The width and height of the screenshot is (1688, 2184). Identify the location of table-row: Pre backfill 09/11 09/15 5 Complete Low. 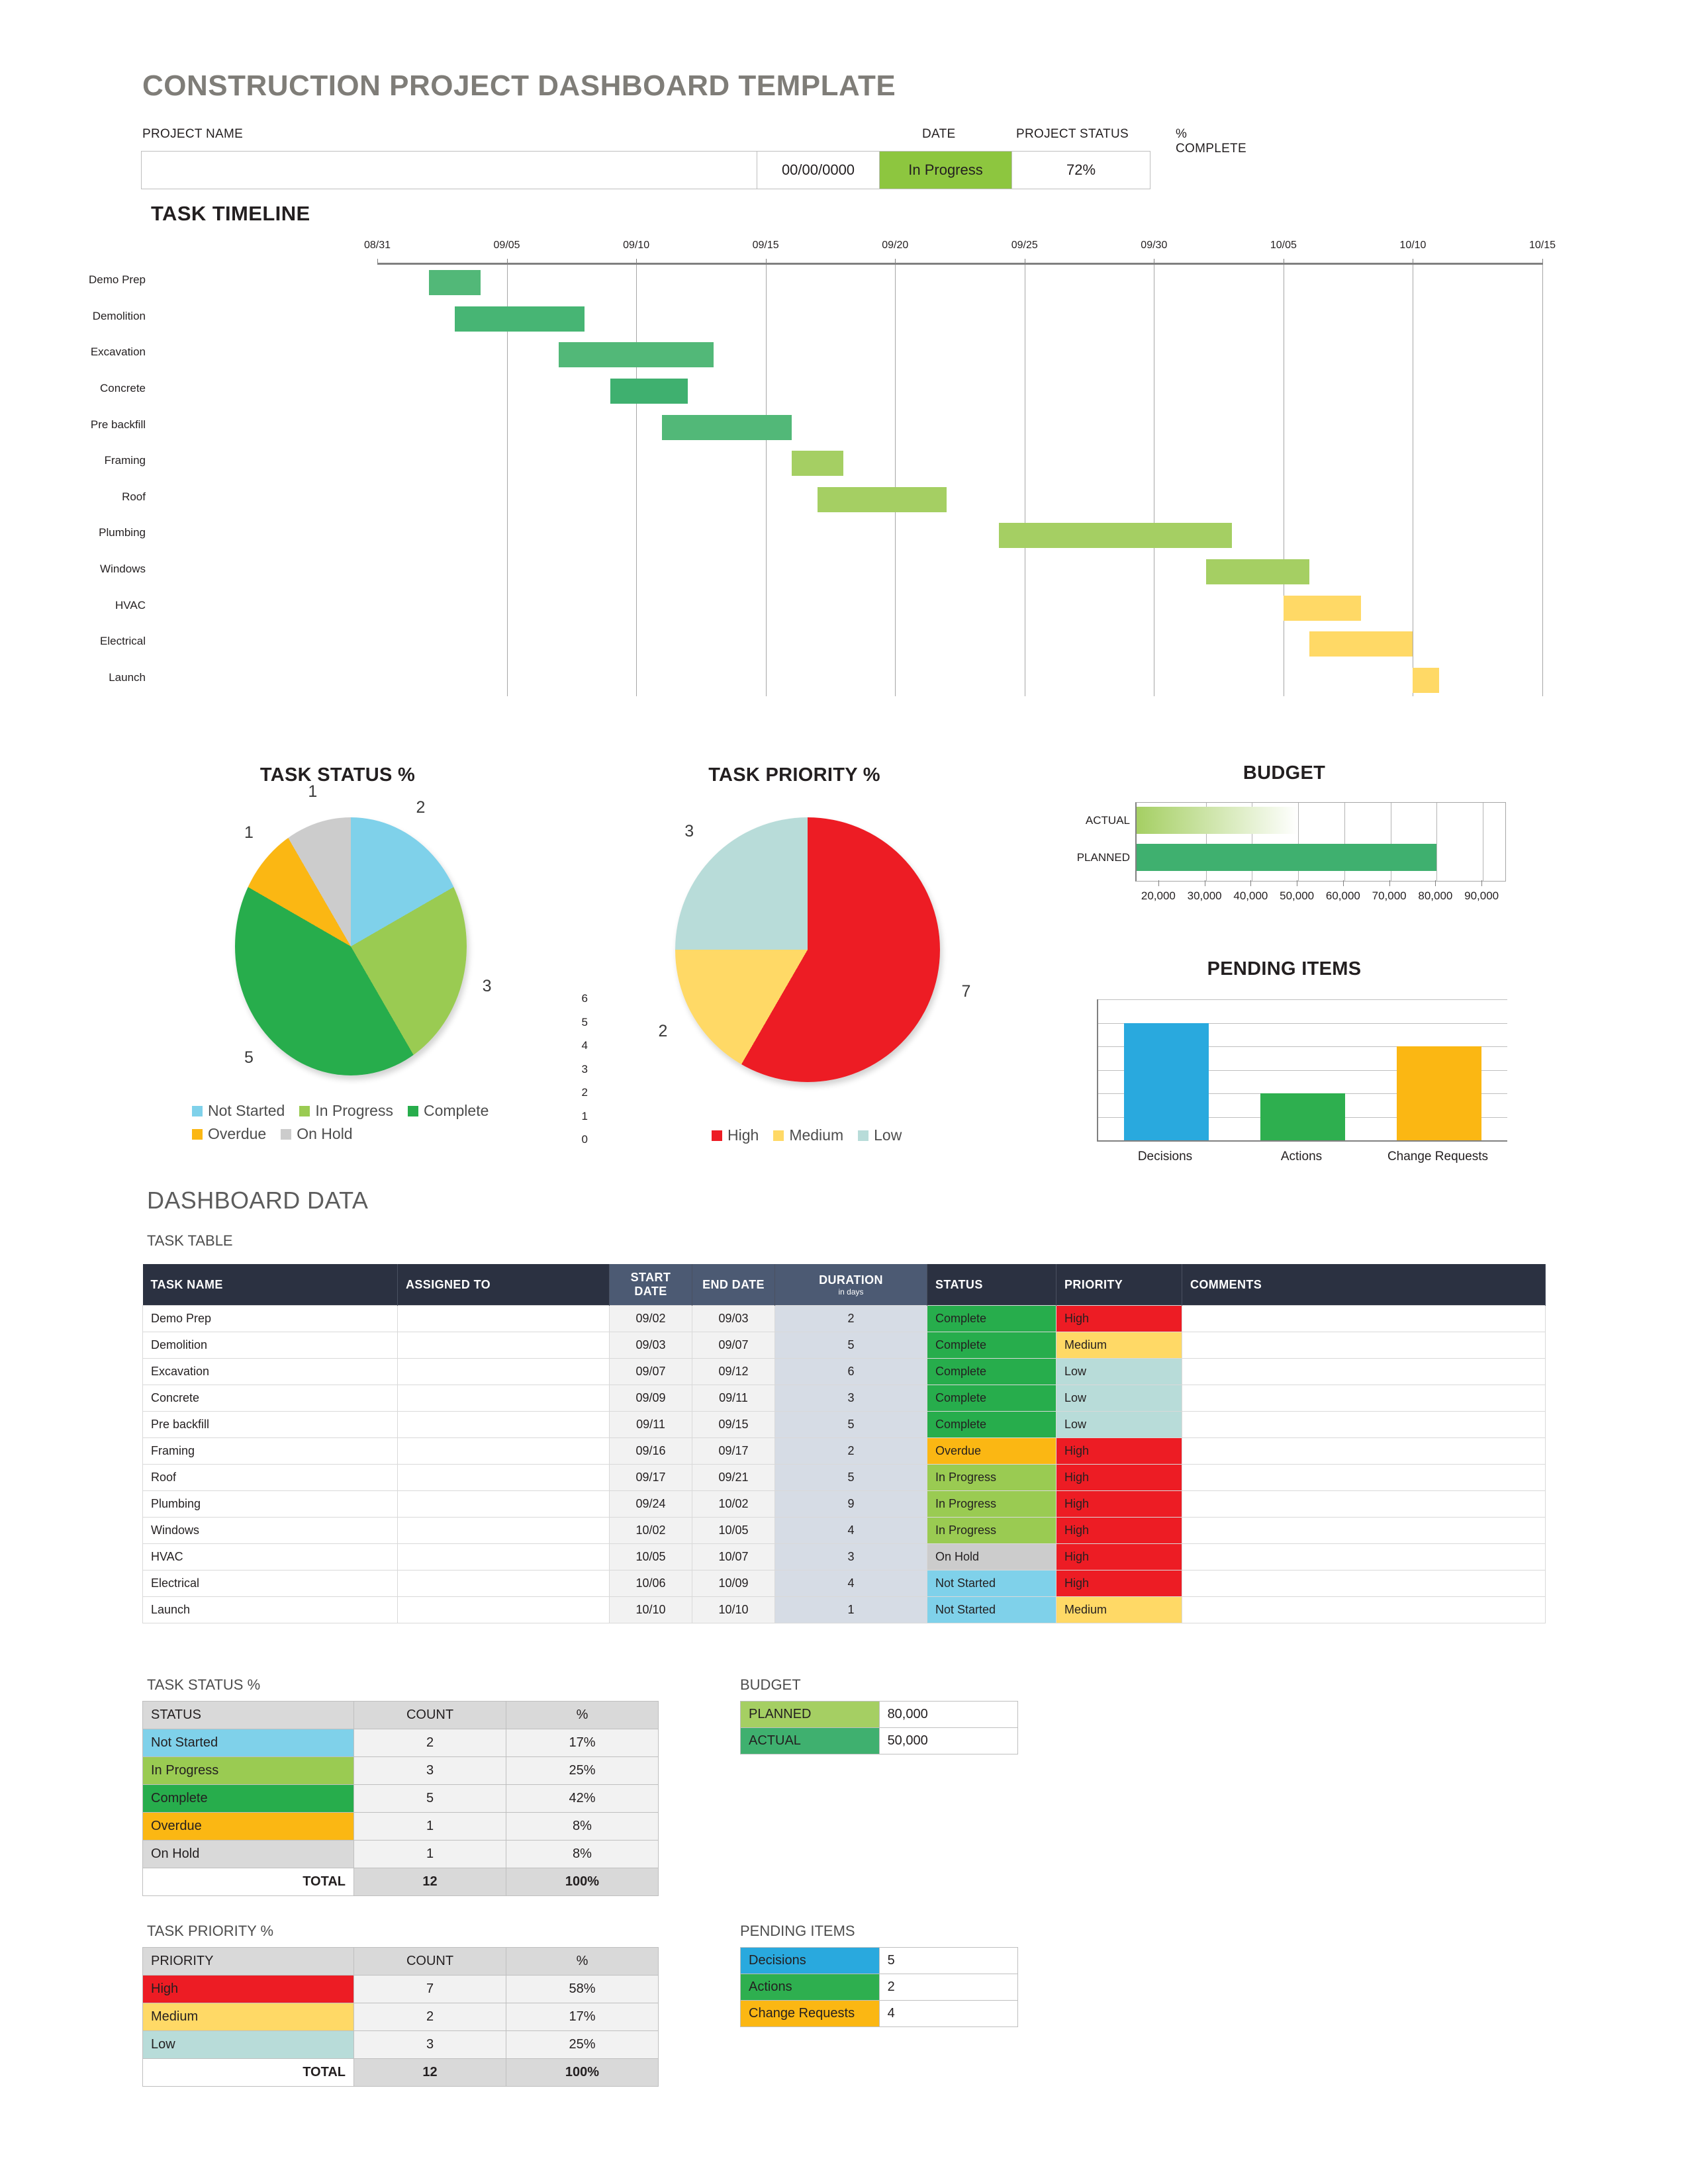
(844, 1425).